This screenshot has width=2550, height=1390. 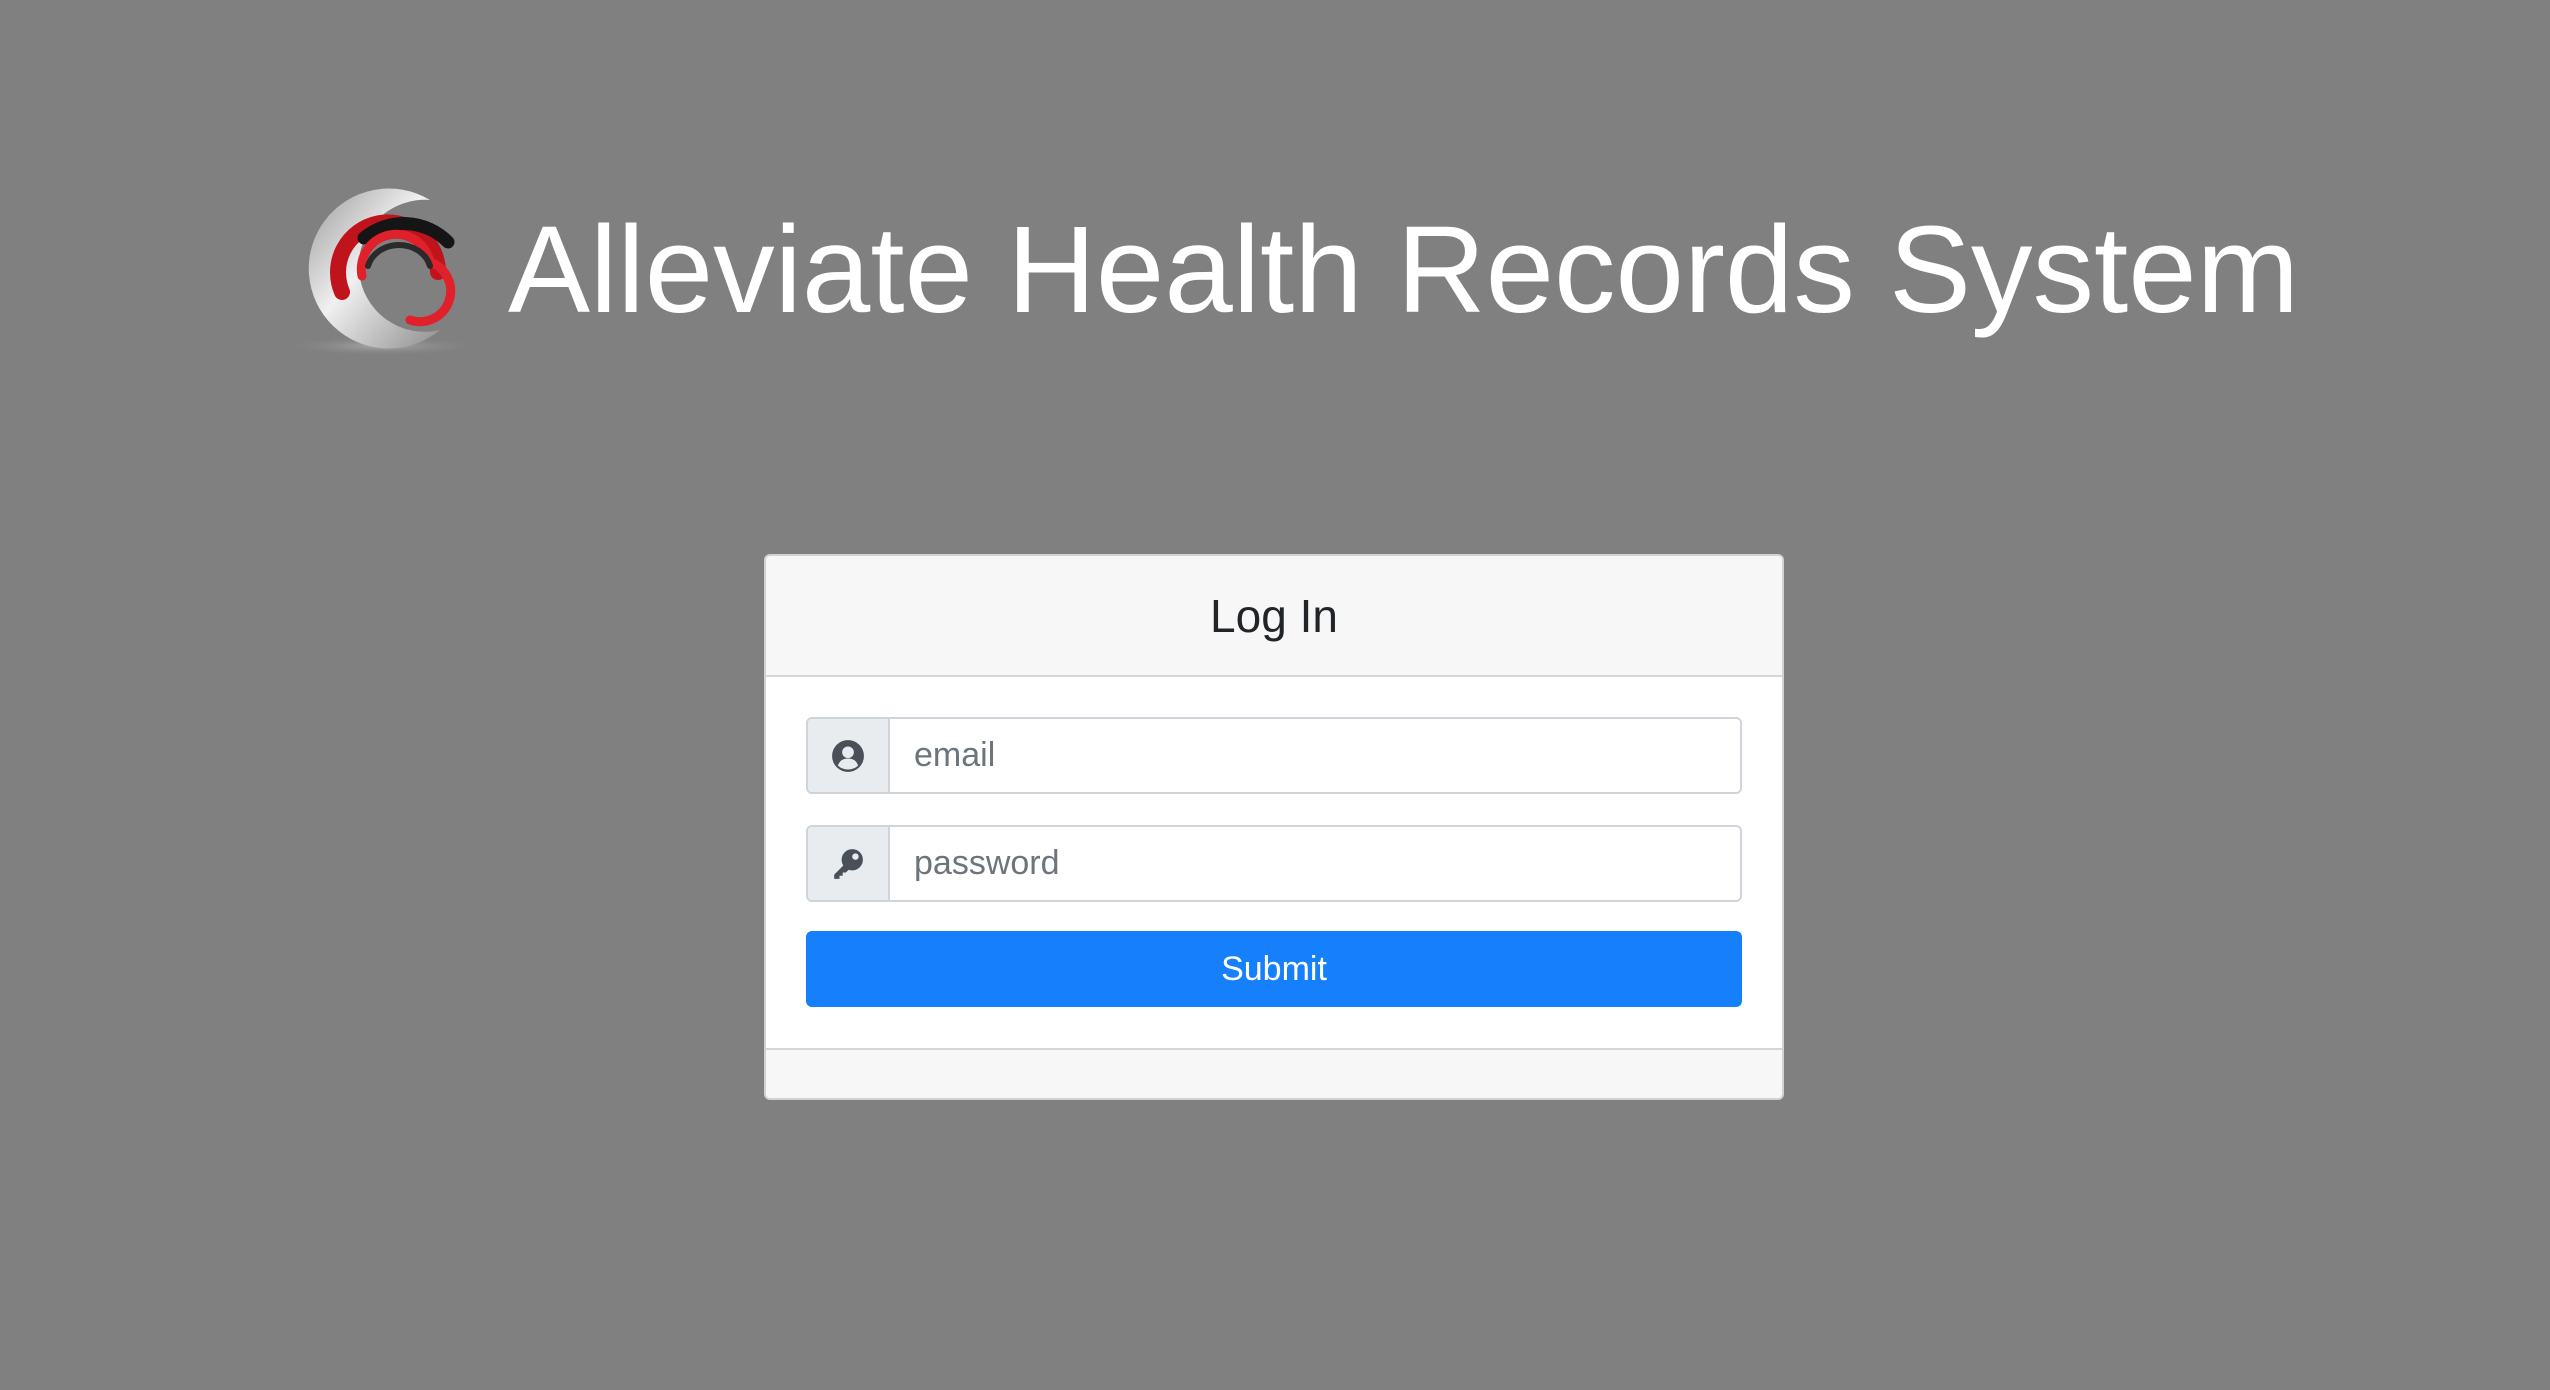 I want to click on app-logo, so click(x=382, y=272).